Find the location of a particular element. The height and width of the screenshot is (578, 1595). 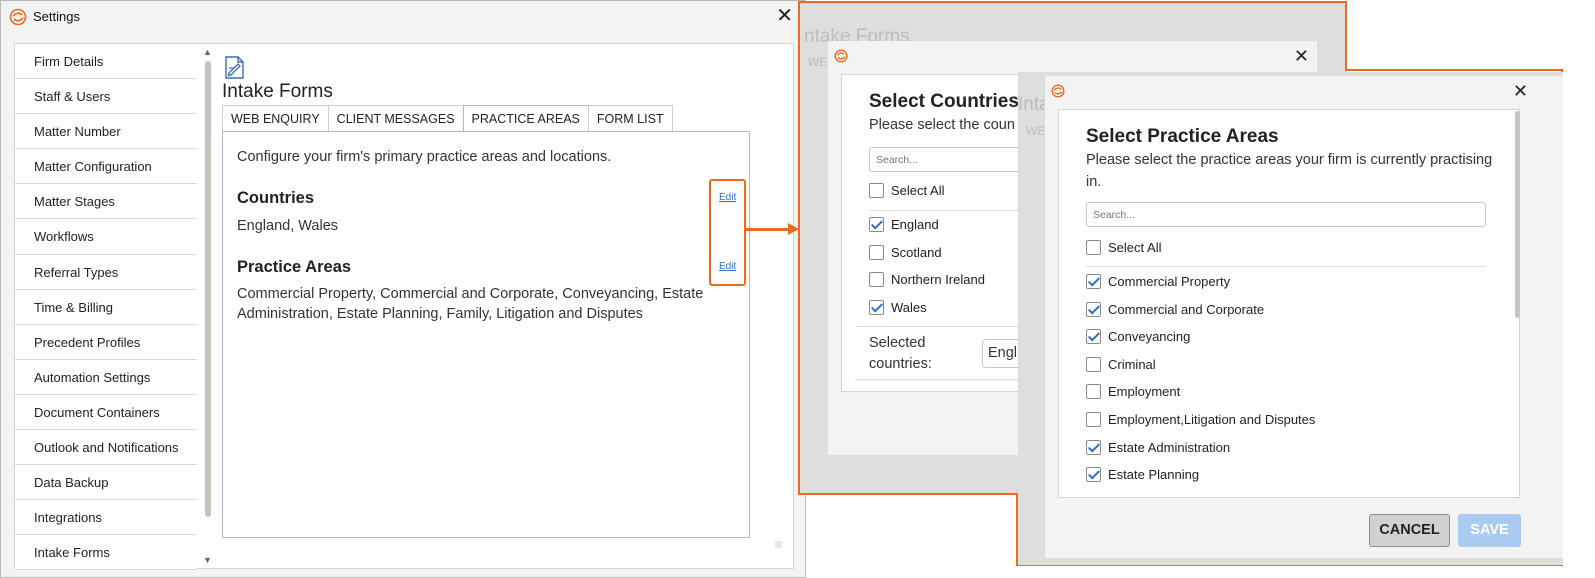

sidebar-item-data-backup: Data Backup is located at coordinates (106, 483).